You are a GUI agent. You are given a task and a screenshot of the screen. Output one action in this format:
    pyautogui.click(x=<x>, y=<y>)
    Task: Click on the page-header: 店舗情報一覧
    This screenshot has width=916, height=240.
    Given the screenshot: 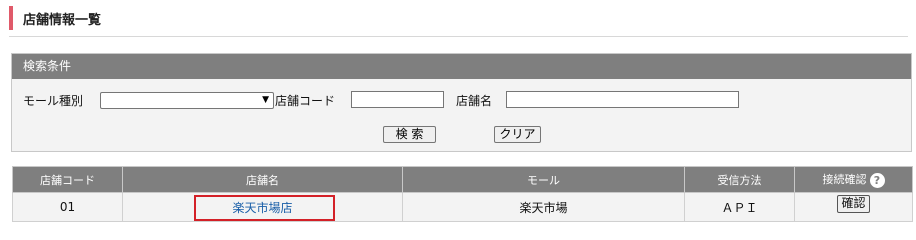 What is the action you would take?
    pyautogui.click(x=458, y=20)
    